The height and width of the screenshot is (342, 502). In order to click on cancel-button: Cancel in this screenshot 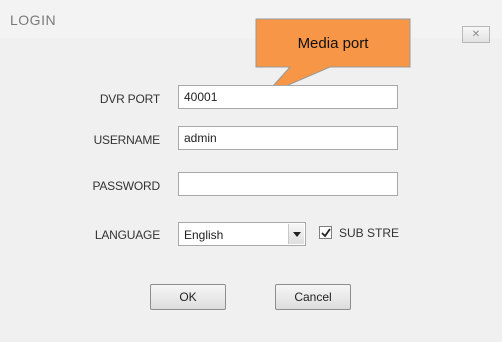, I will do `click(313, 297)`.